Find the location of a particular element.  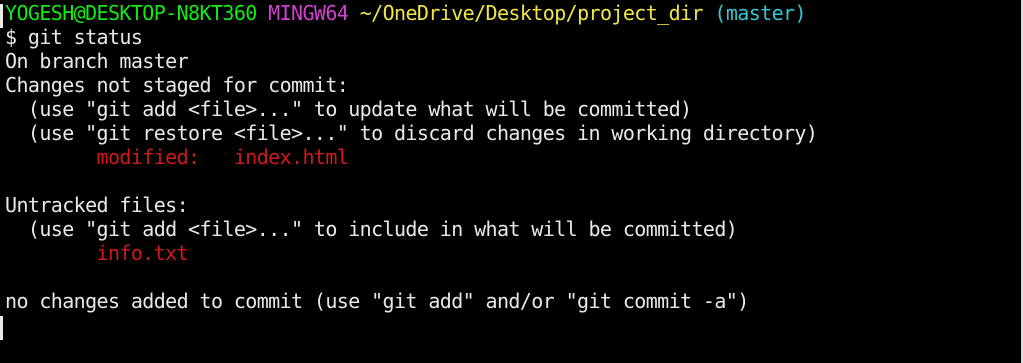

prompt-branch: (master) is located at coordinates (760, 13).